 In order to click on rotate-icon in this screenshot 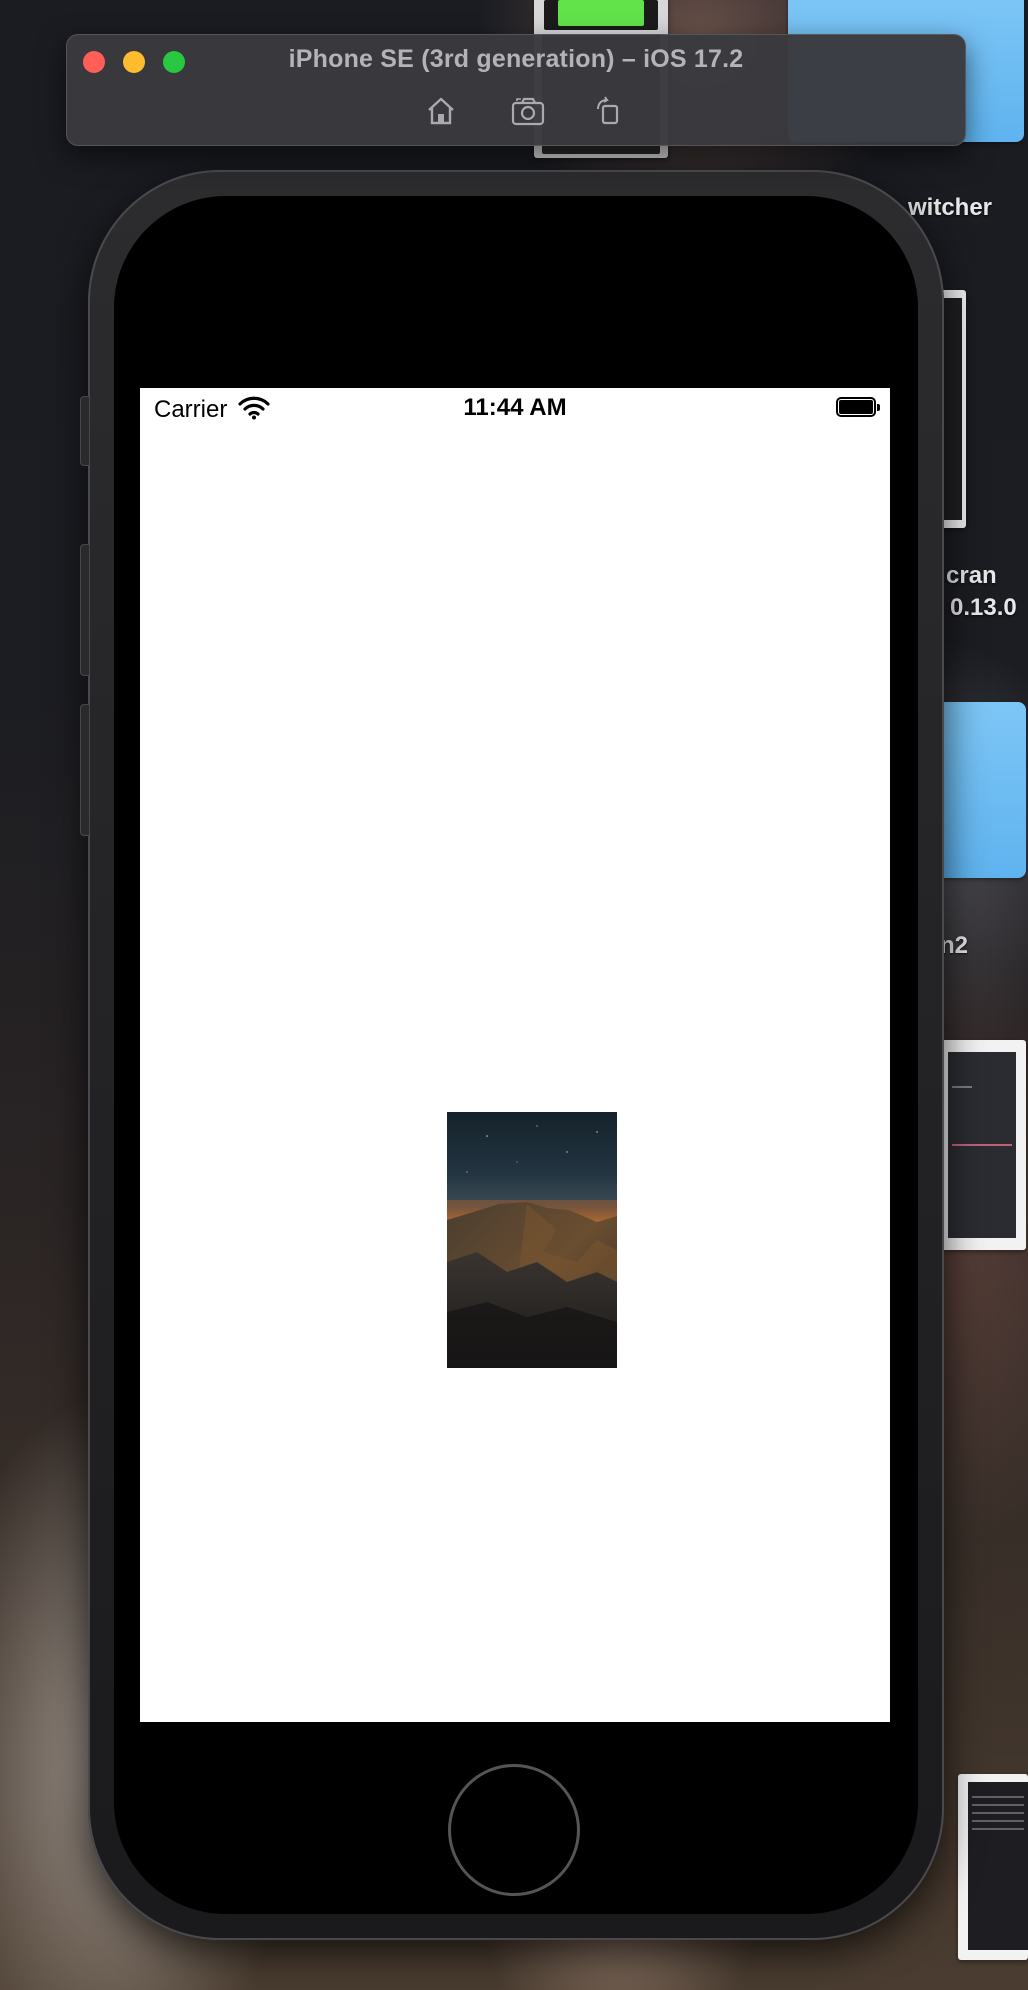, I will do `click(608, 110)`.